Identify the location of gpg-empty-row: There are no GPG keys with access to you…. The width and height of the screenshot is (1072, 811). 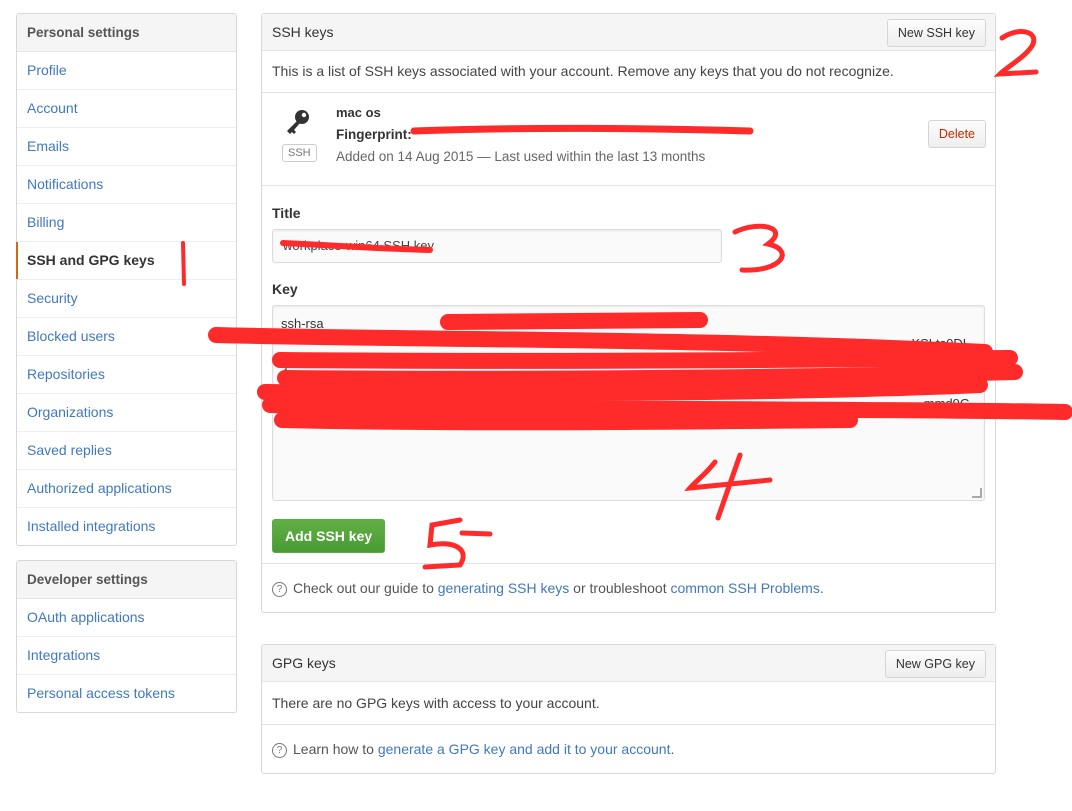
(628, 703).